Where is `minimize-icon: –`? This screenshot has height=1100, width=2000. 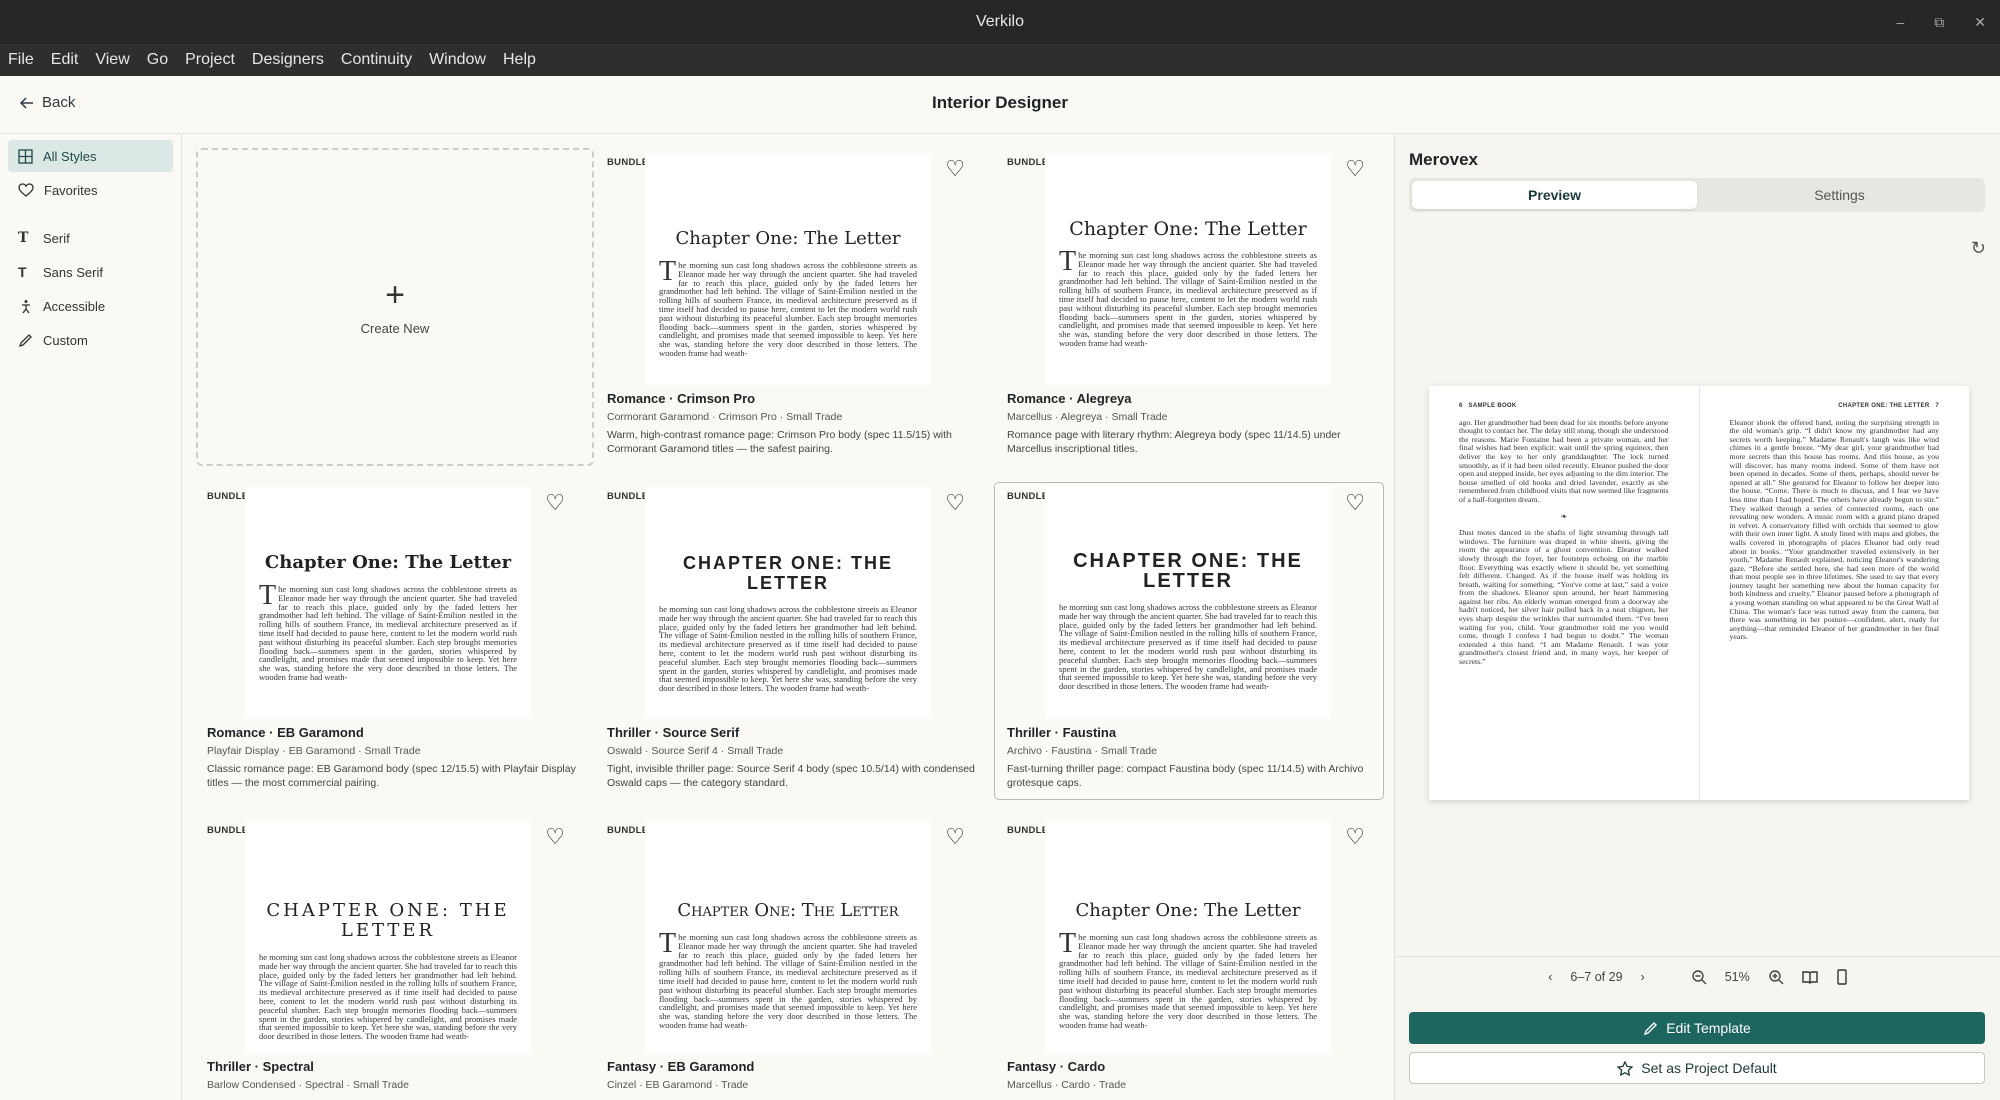 minimize-icon: – is located at coordinates (1900, 22).